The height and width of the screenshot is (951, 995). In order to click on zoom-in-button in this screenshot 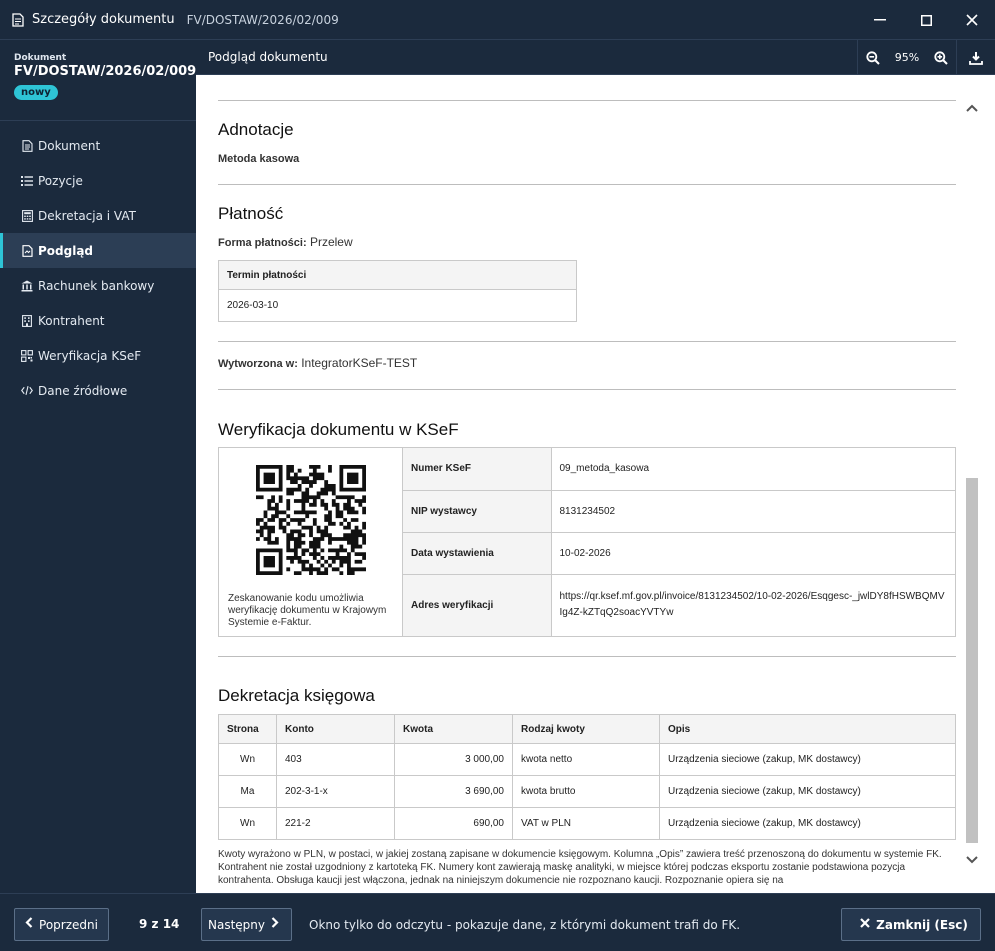, I will do `click(941, 57)`.